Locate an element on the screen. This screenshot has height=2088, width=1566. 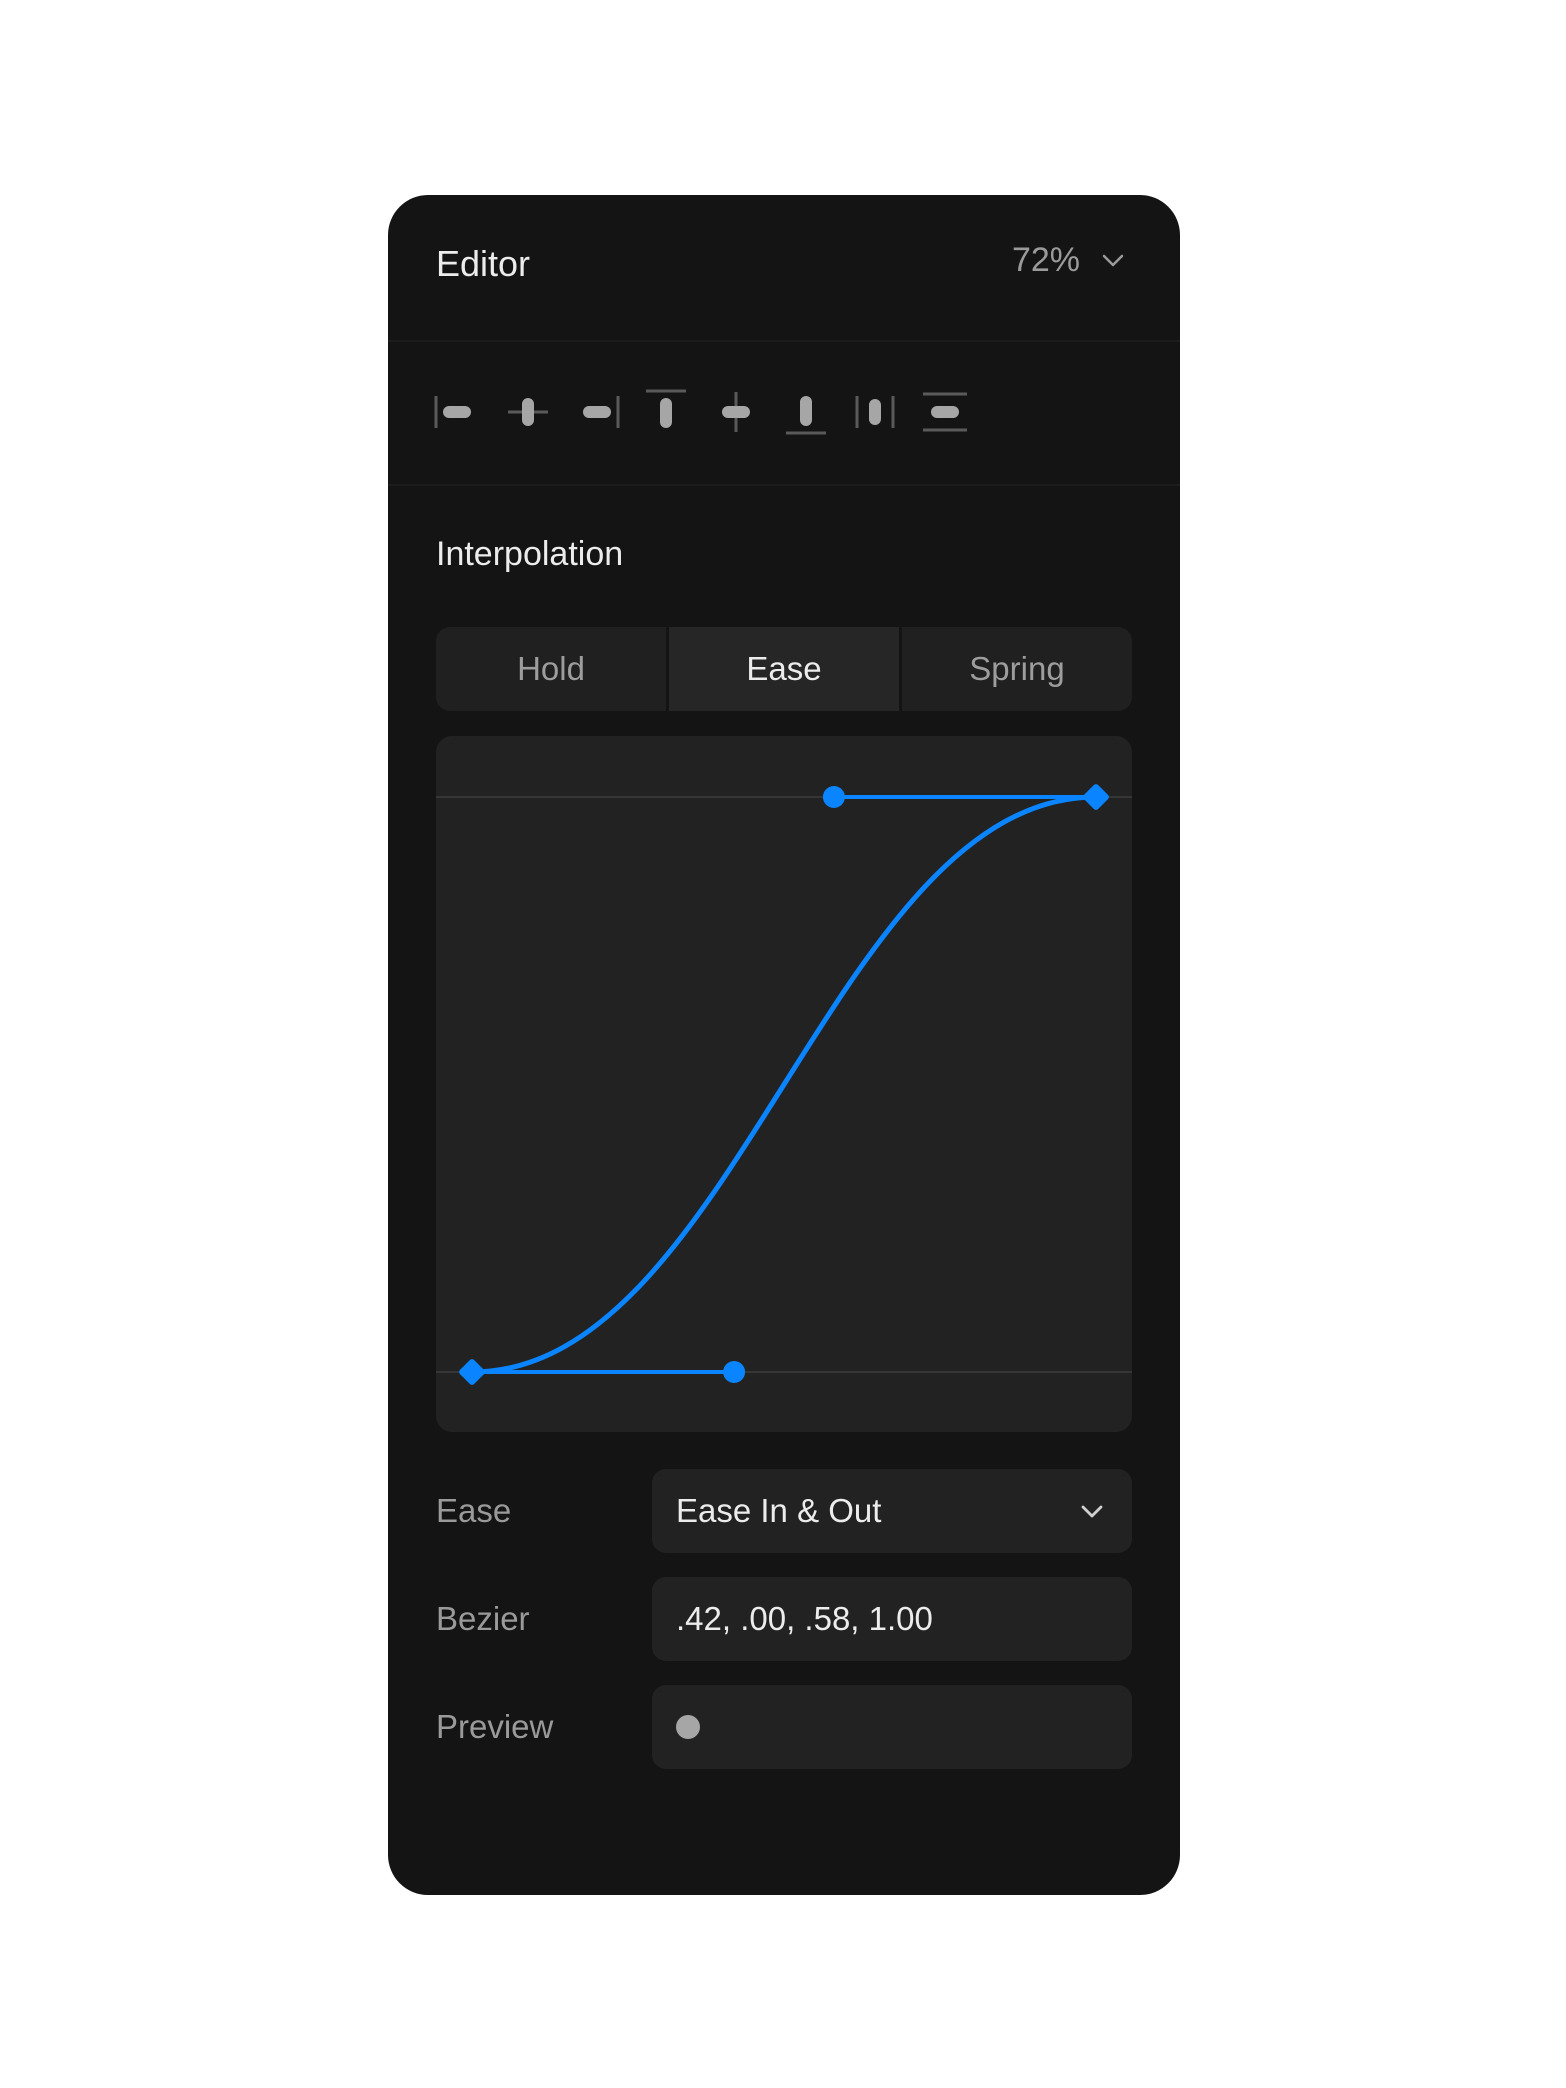
bezier-curve is located at coordinates (784, 1084).